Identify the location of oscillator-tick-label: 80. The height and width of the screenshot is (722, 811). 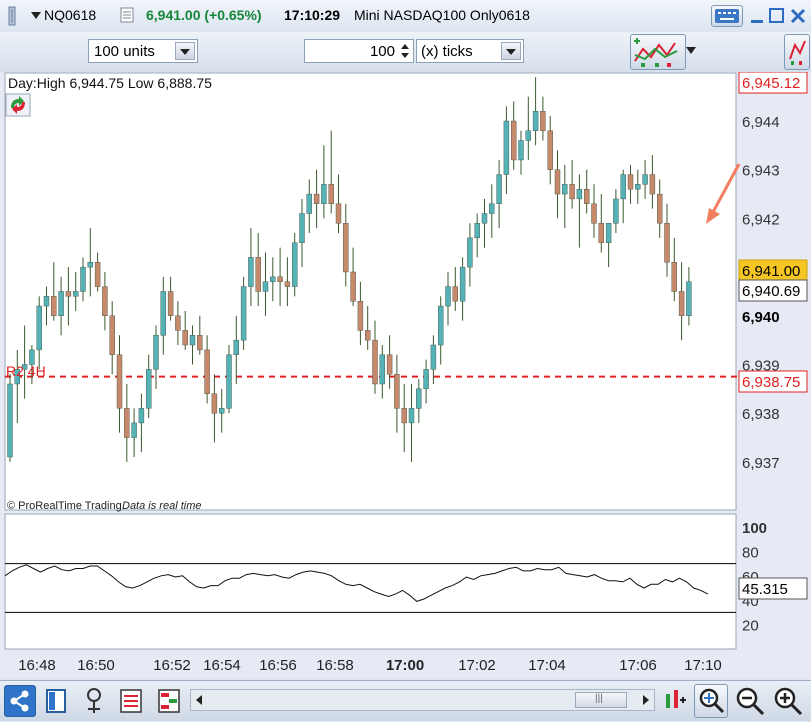
(750, 552).